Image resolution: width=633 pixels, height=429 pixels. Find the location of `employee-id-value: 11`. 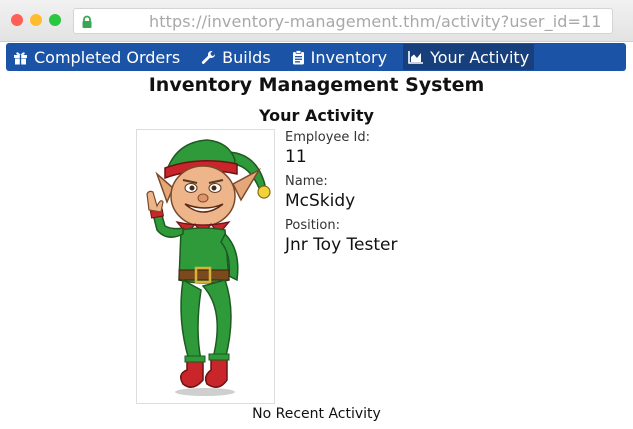

employee-id-value: 11 is located at coordinates (296, 157).